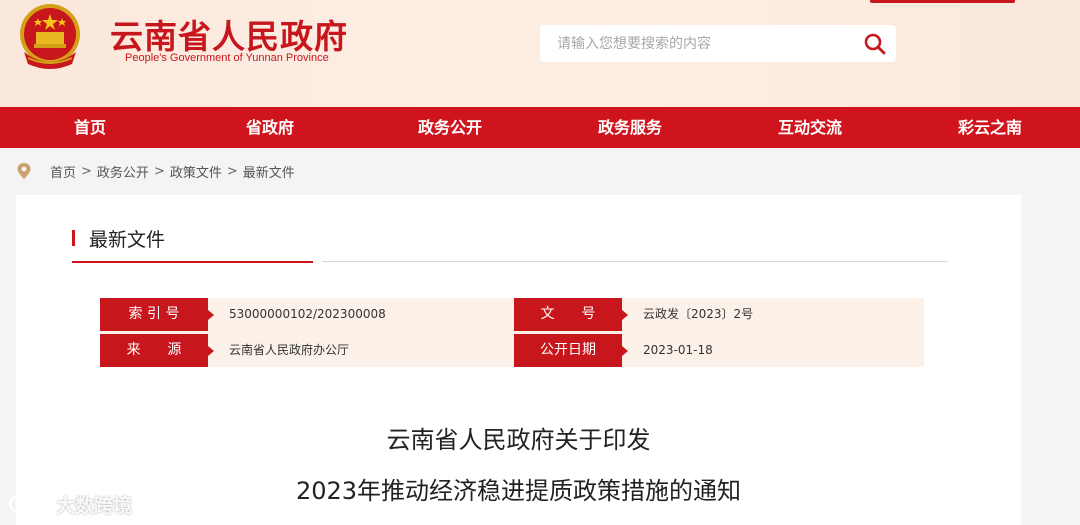 The image size is (1080, 525). Describe the element at coordinates (227, 58) in the screenshot. I see `site-subtitle: People's Government of Yunnan Province` at that location.